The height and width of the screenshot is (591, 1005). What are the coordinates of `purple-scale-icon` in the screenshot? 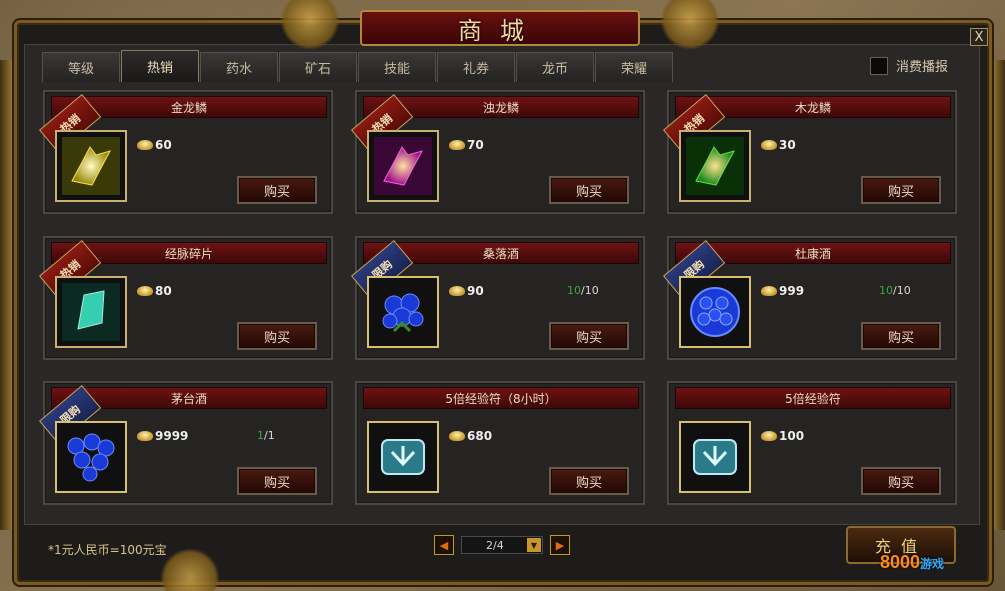 It's located at (403, 166).